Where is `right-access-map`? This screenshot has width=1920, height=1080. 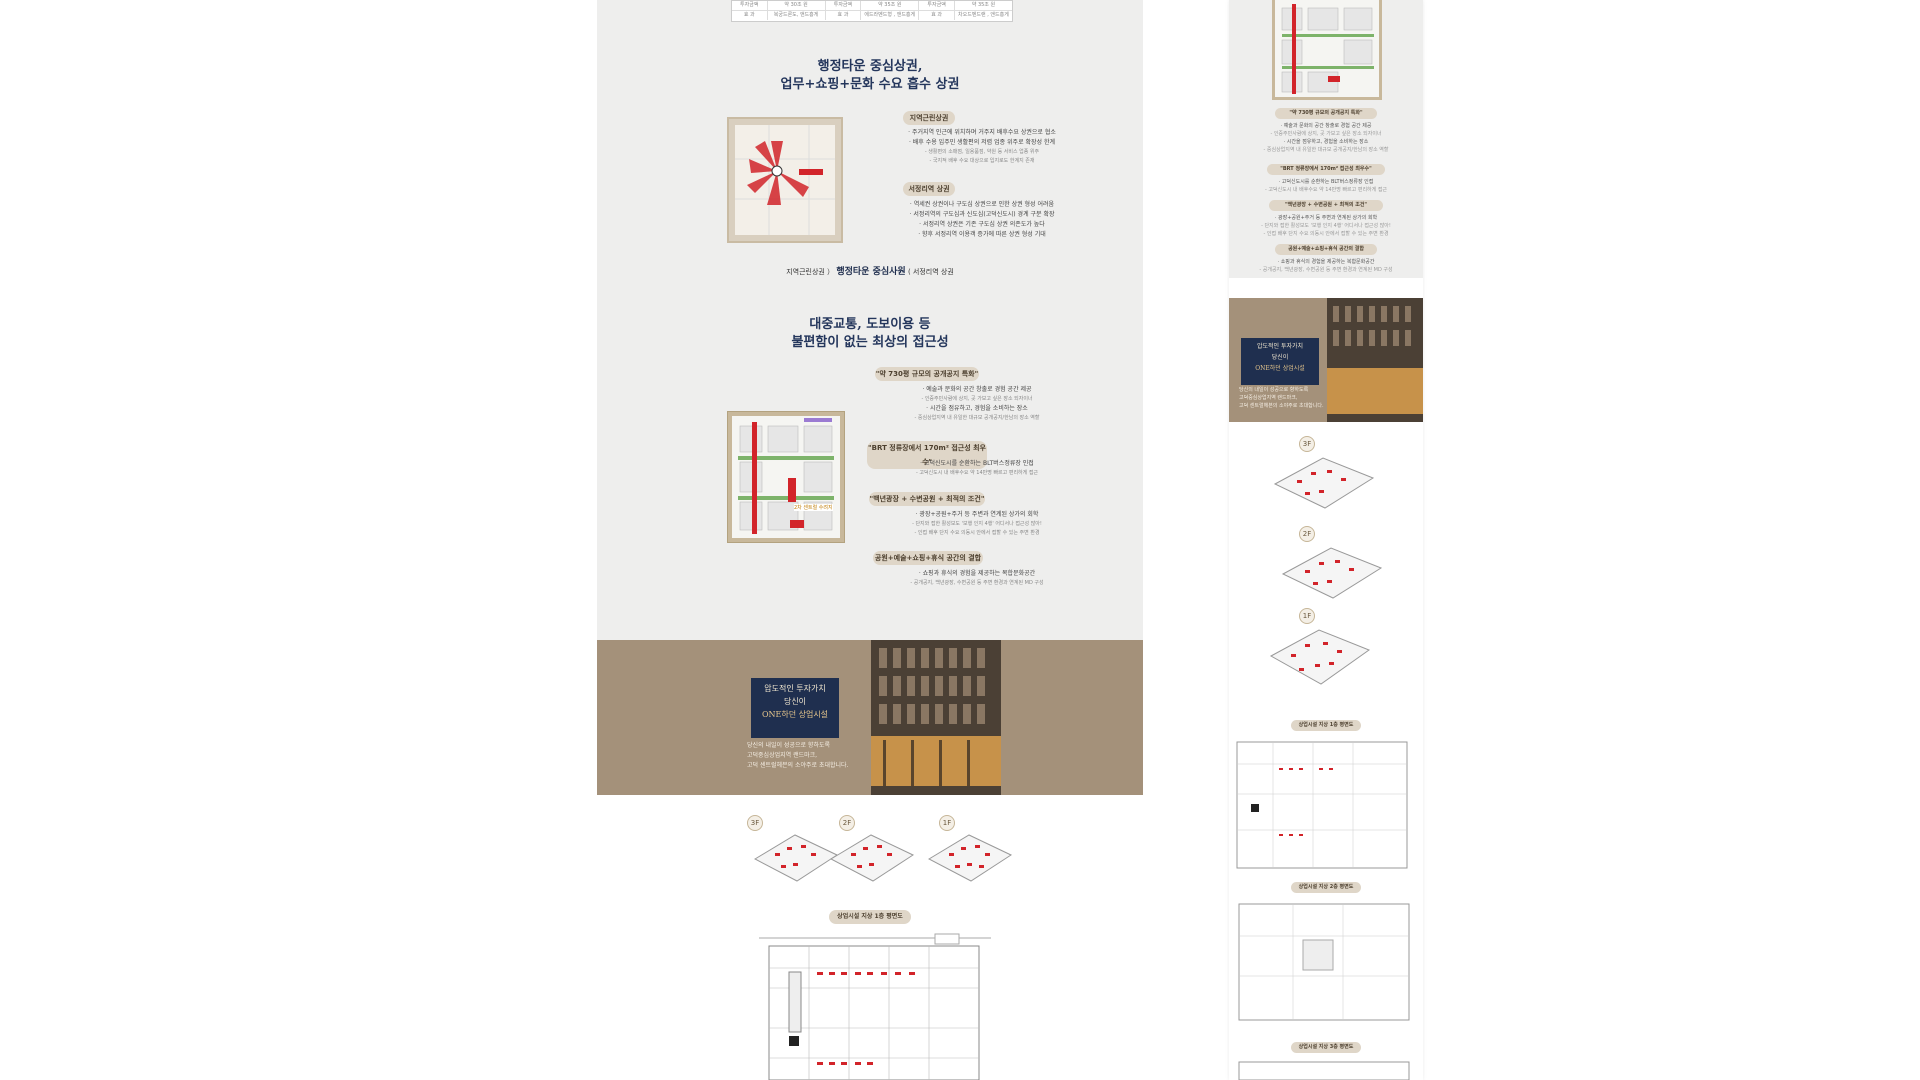
right-access-map is located at coordinates (1327, 50).